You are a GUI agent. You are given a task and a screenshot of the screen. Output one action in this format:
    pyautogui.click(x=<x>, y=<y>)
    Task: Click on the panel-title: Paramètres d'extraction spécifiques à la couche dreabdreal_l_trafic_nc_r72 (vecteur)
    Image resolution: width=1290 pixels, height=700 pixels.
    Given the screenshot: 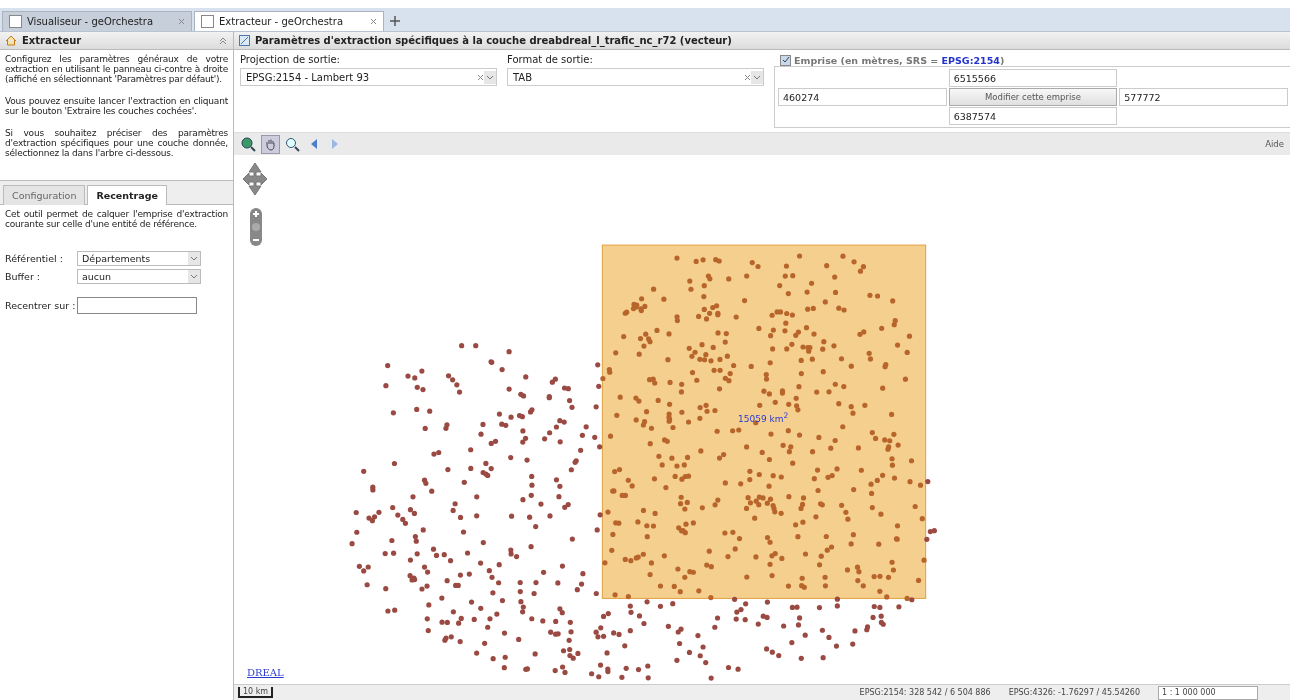 What is the action you would take?
    pyautogui.click(x=494, y=40)
    